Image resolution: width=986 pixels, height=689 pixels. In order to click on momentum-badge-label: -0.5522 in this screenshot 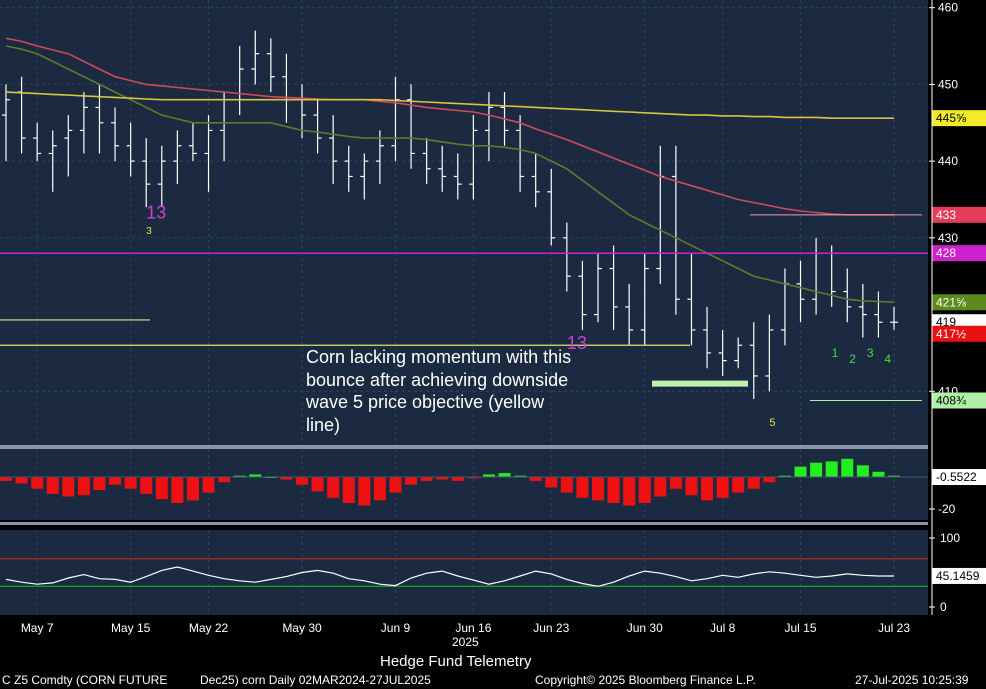, I will do `click(956, 477)`.